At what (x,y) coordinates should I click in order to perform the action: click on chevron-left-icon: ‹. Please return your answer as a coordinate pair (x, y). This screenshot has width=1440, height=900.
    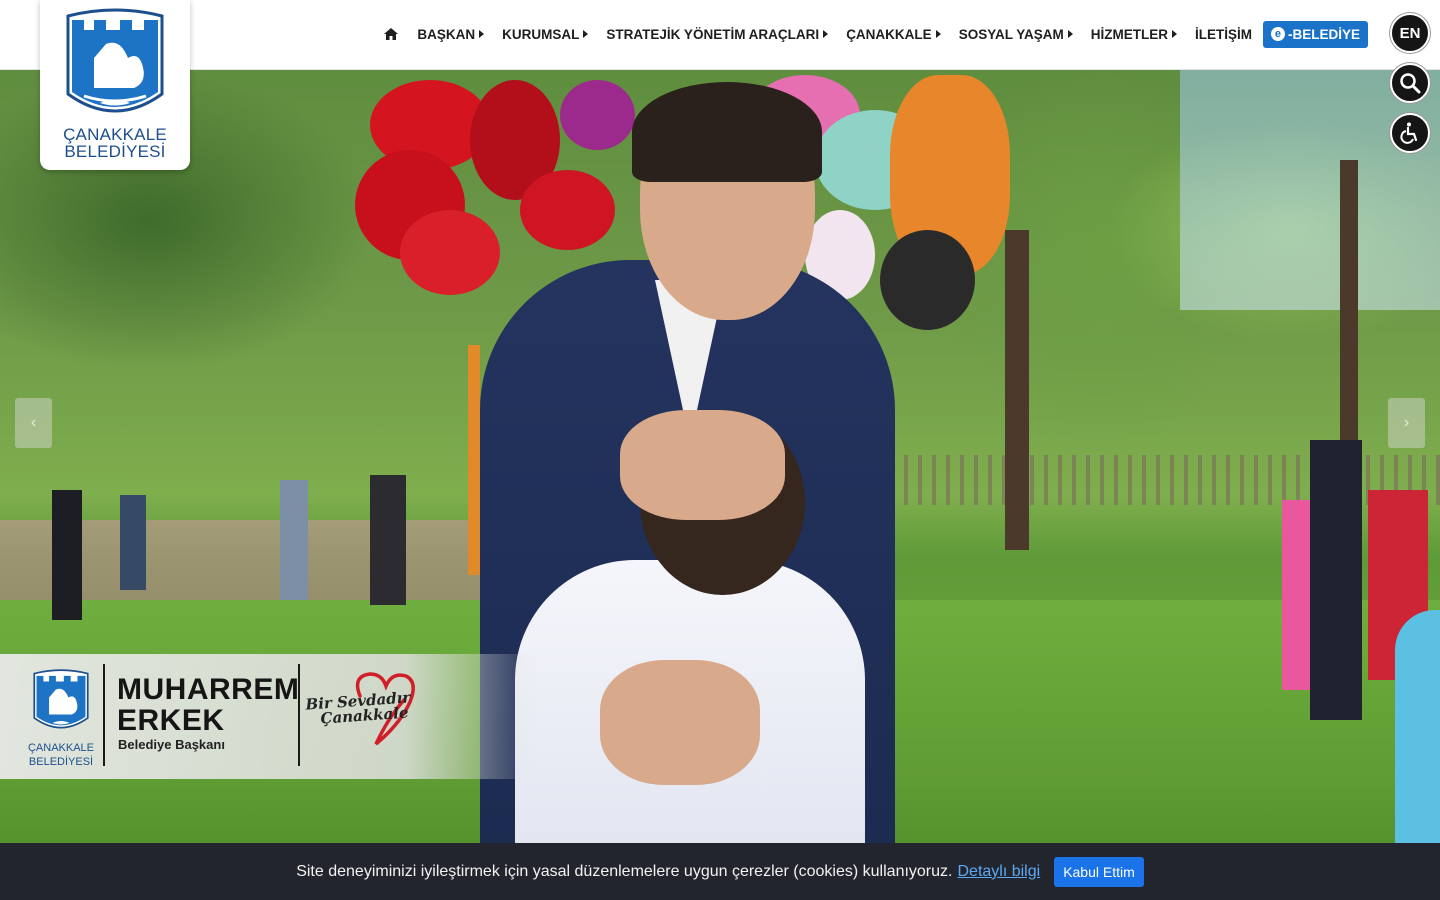
    Looking at the image, I should click on (33, 422).